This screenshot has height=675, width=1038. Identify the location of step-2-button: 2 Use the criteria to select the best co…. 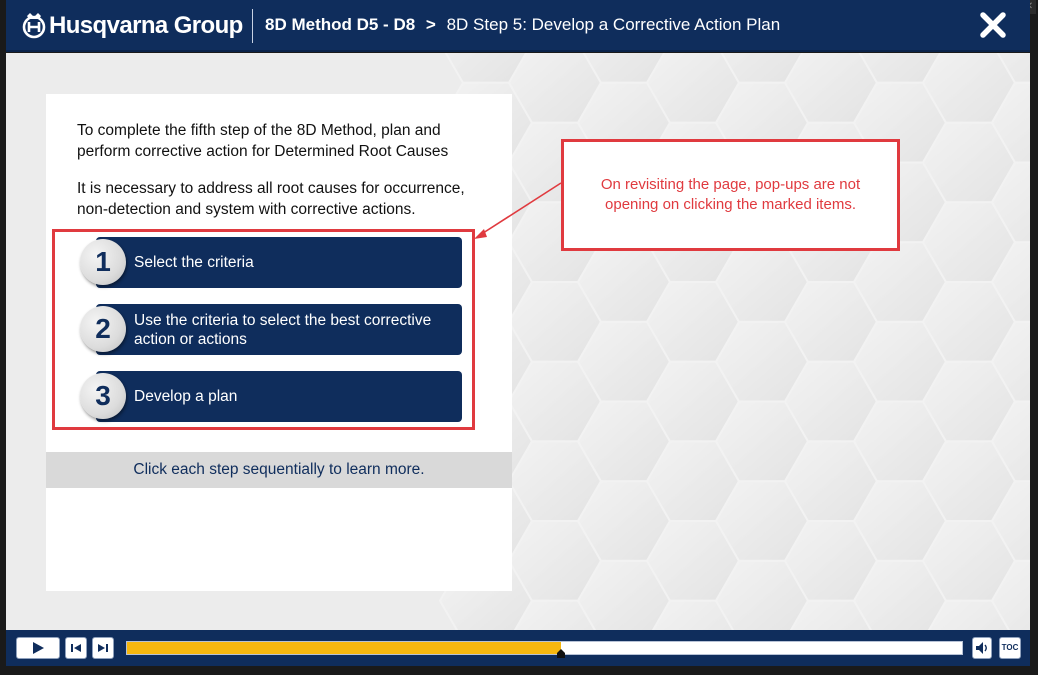
(271, 329).